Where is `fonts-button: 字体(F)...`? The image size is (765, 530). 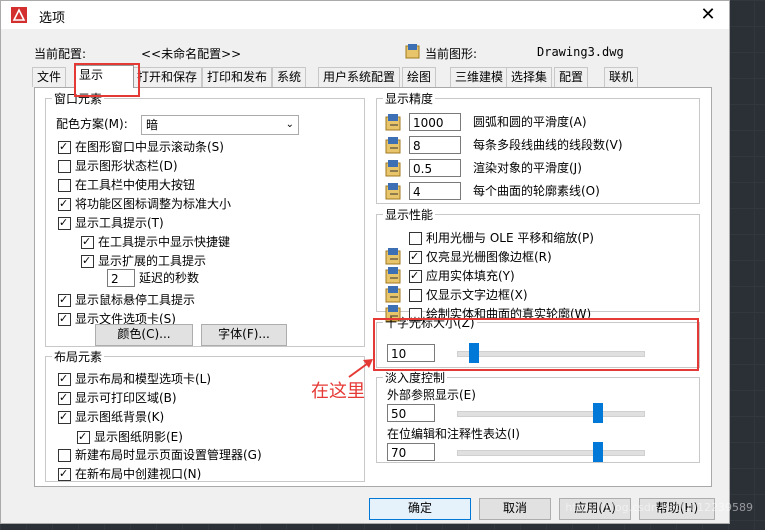 fonts-button: 字体(F)... is located at coordinates (244, 335).